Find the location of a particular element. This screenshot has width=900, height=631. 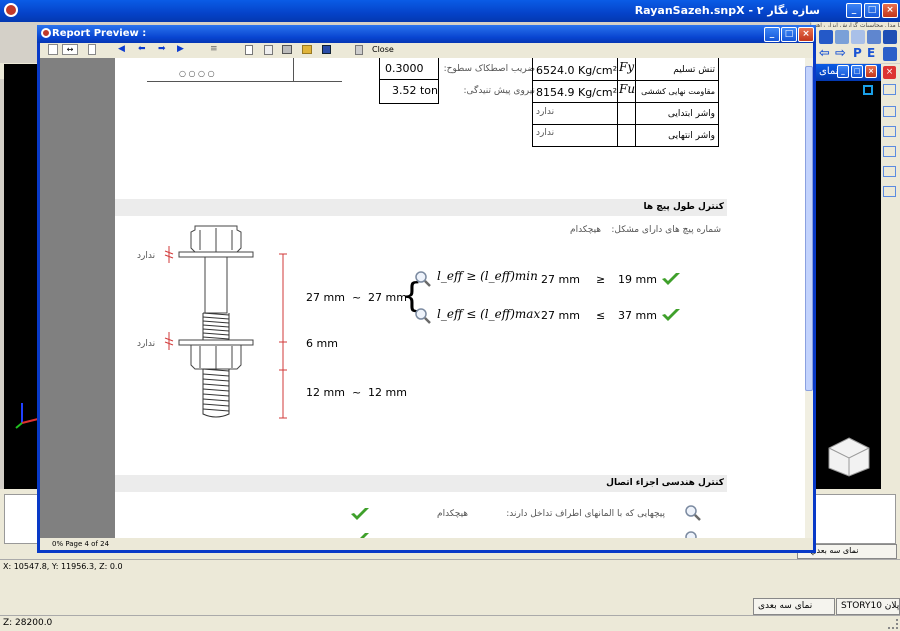

page-full-icon is located at coordinates (92, 49).